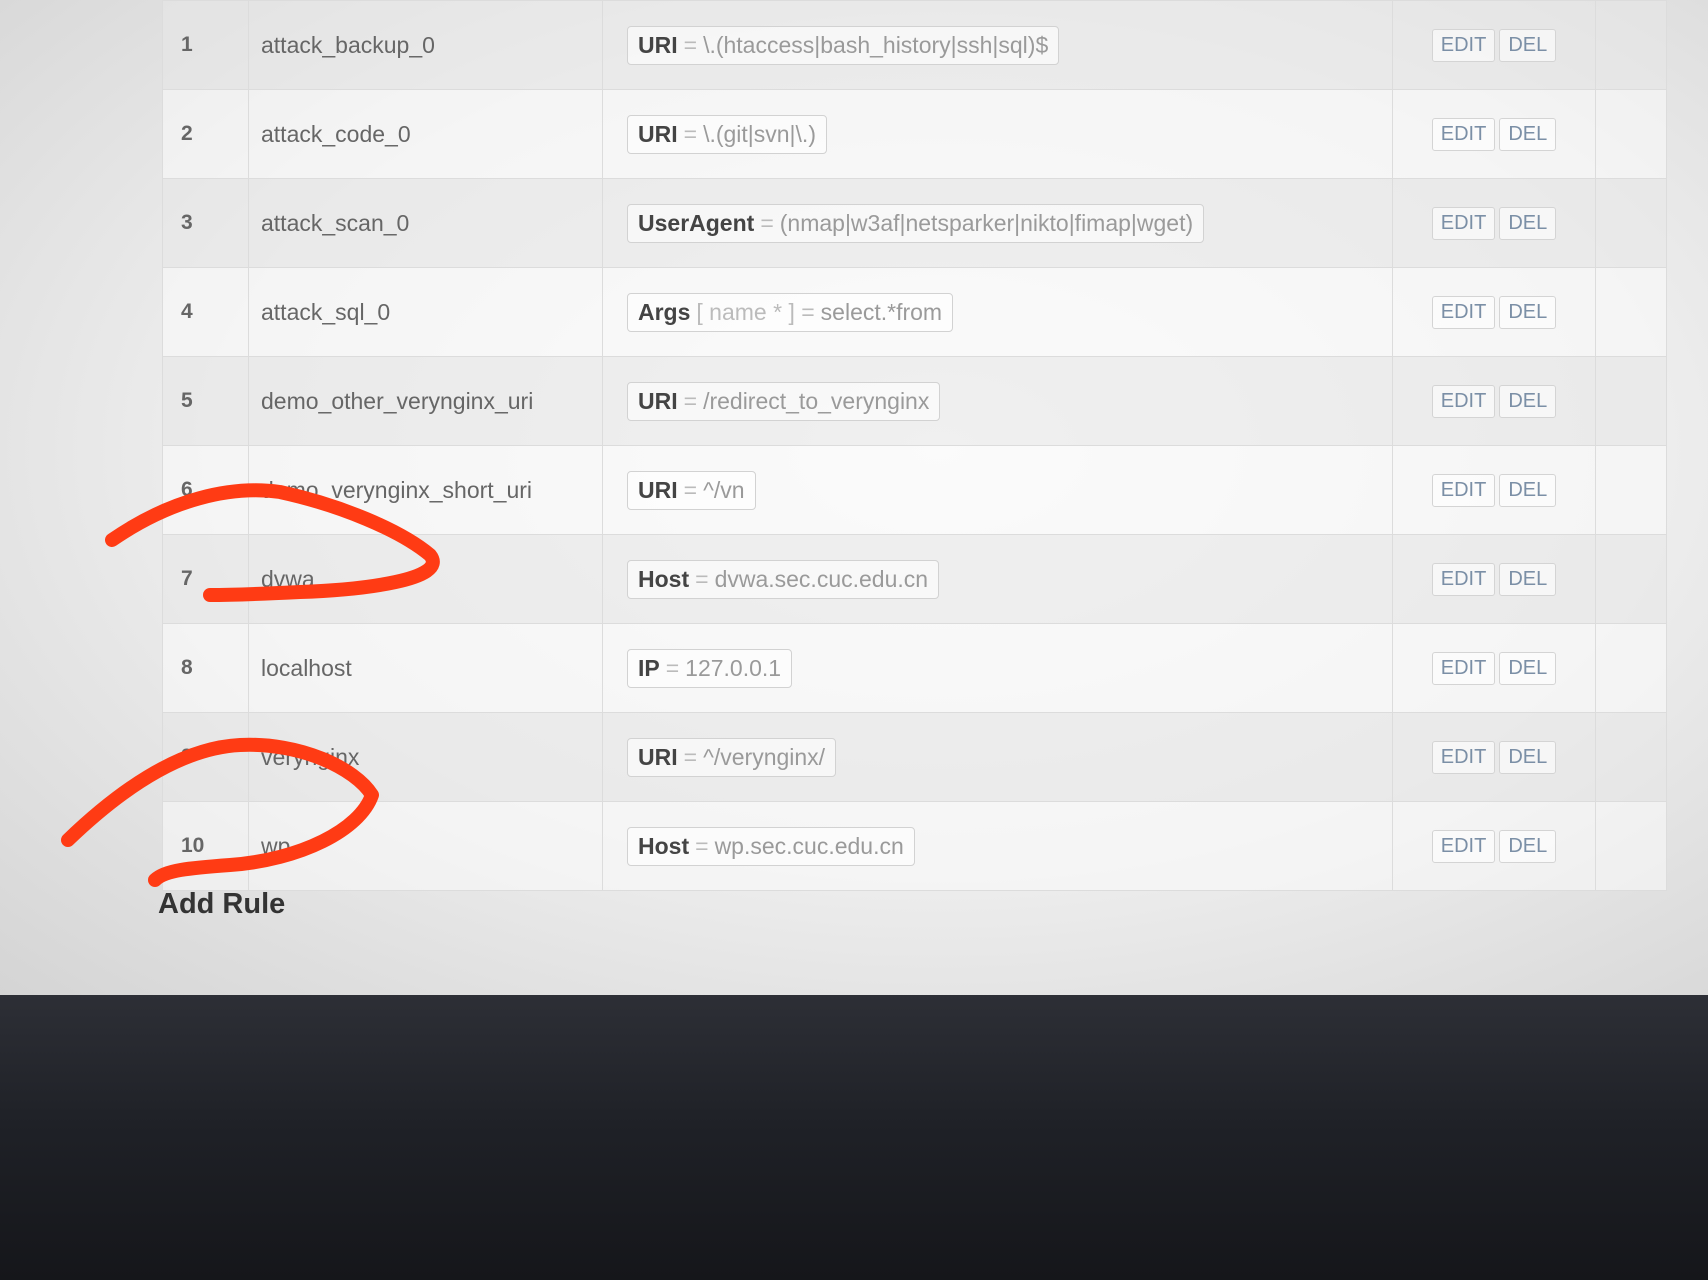 This screenshot has width=1708, height=1280. What do you see at coordinates (696, 222) in the screenshot?
I see `condition-field: UserAgent` at bounding box center [696, 222].